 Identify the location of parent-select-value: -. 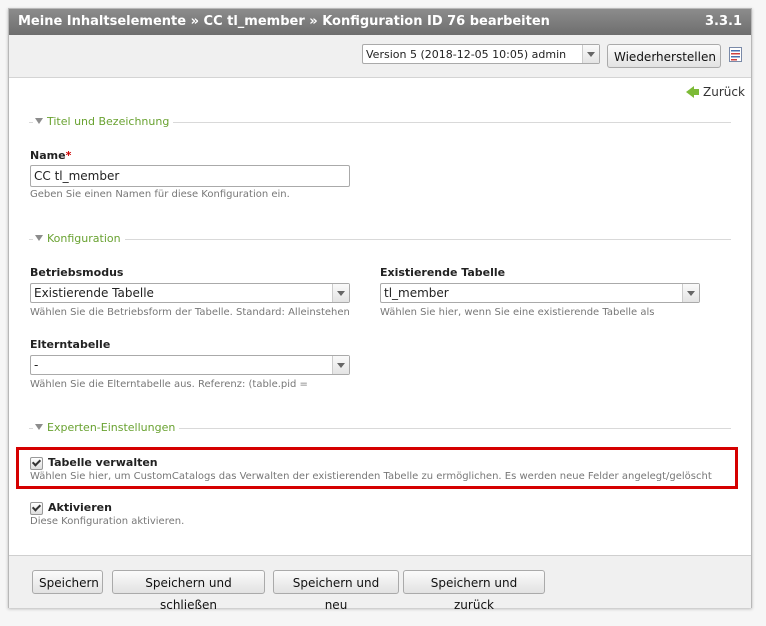
(36, 365).